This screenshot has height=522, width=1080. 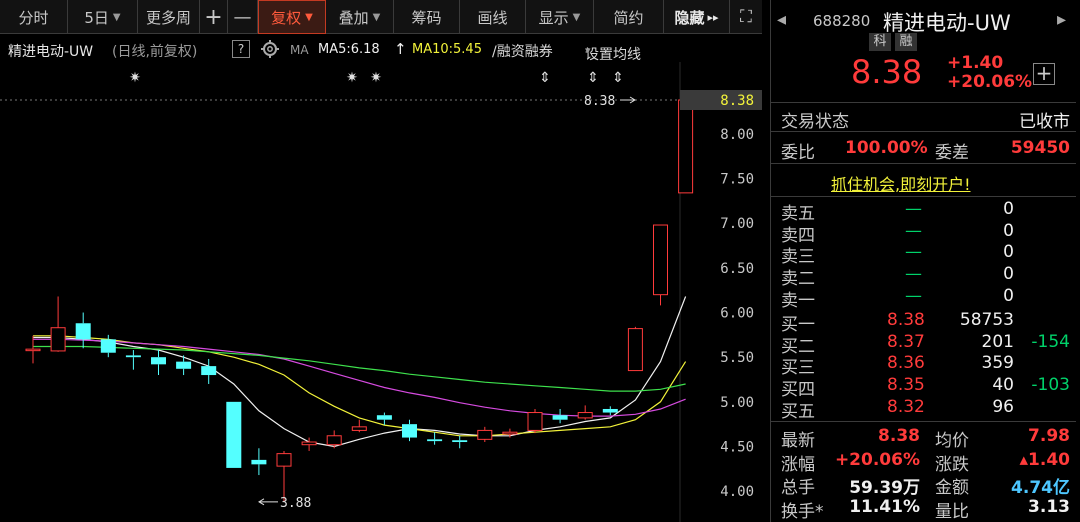 What do you see at coordinates (169, 17) in the screenshot?
I see `more-periods-button: 更多周` at bounding box center [169, 17].